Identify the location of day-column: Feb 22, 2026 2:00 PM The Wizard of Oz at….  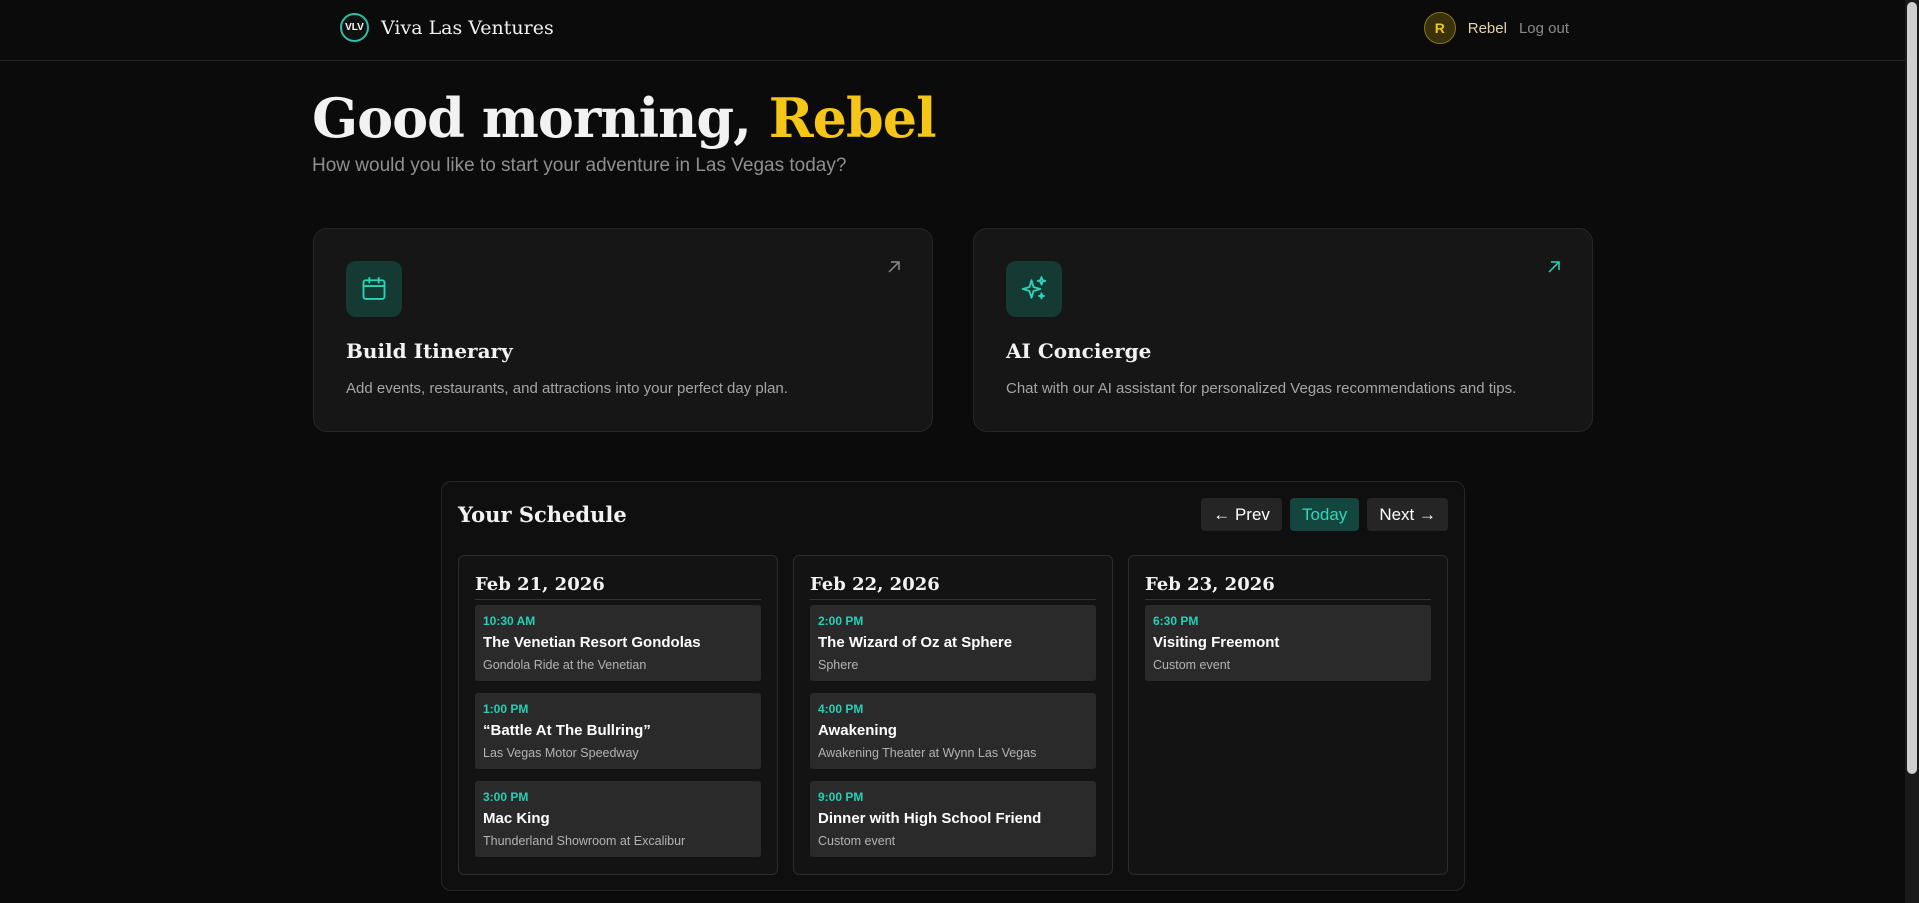
(953, 715).